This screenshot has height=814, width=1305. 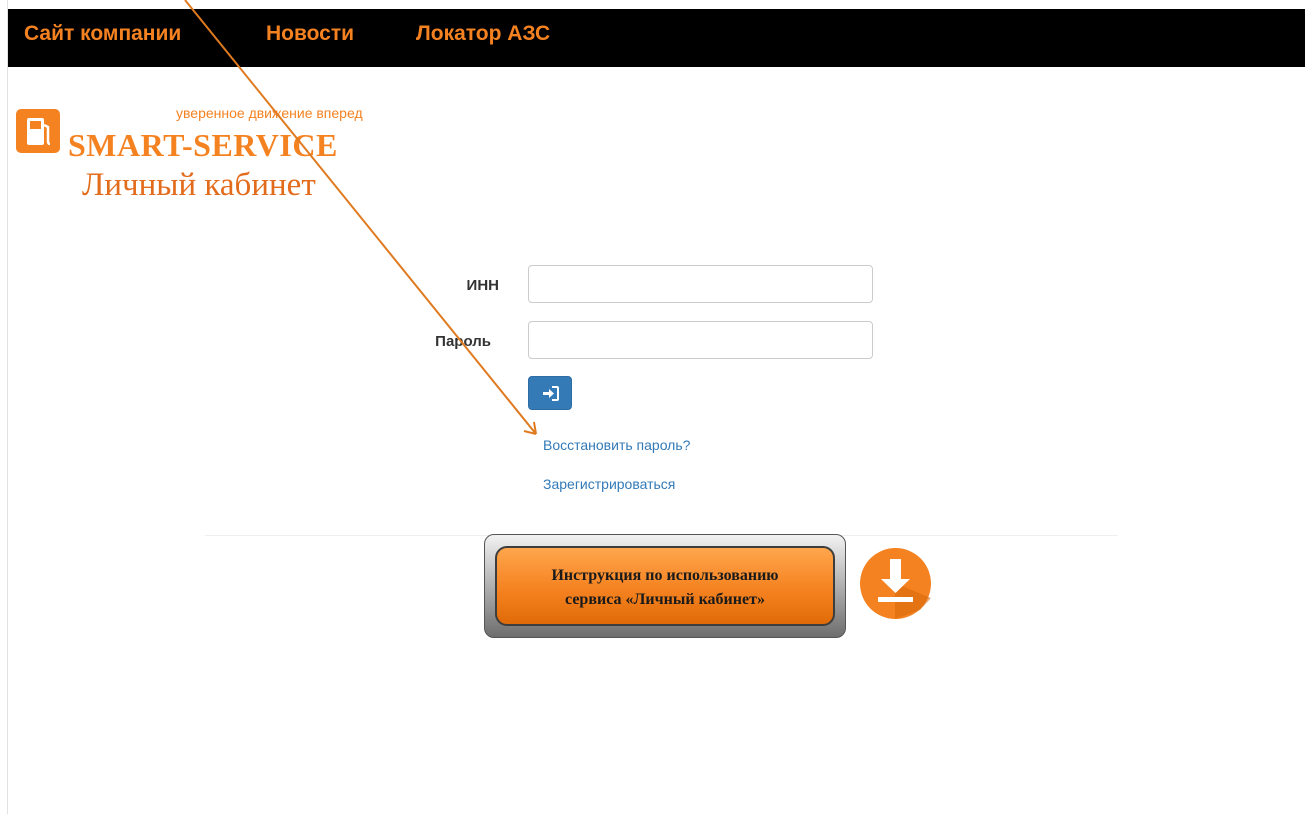 I want to click on password-label: Пароль, so click(x=463, y=341).